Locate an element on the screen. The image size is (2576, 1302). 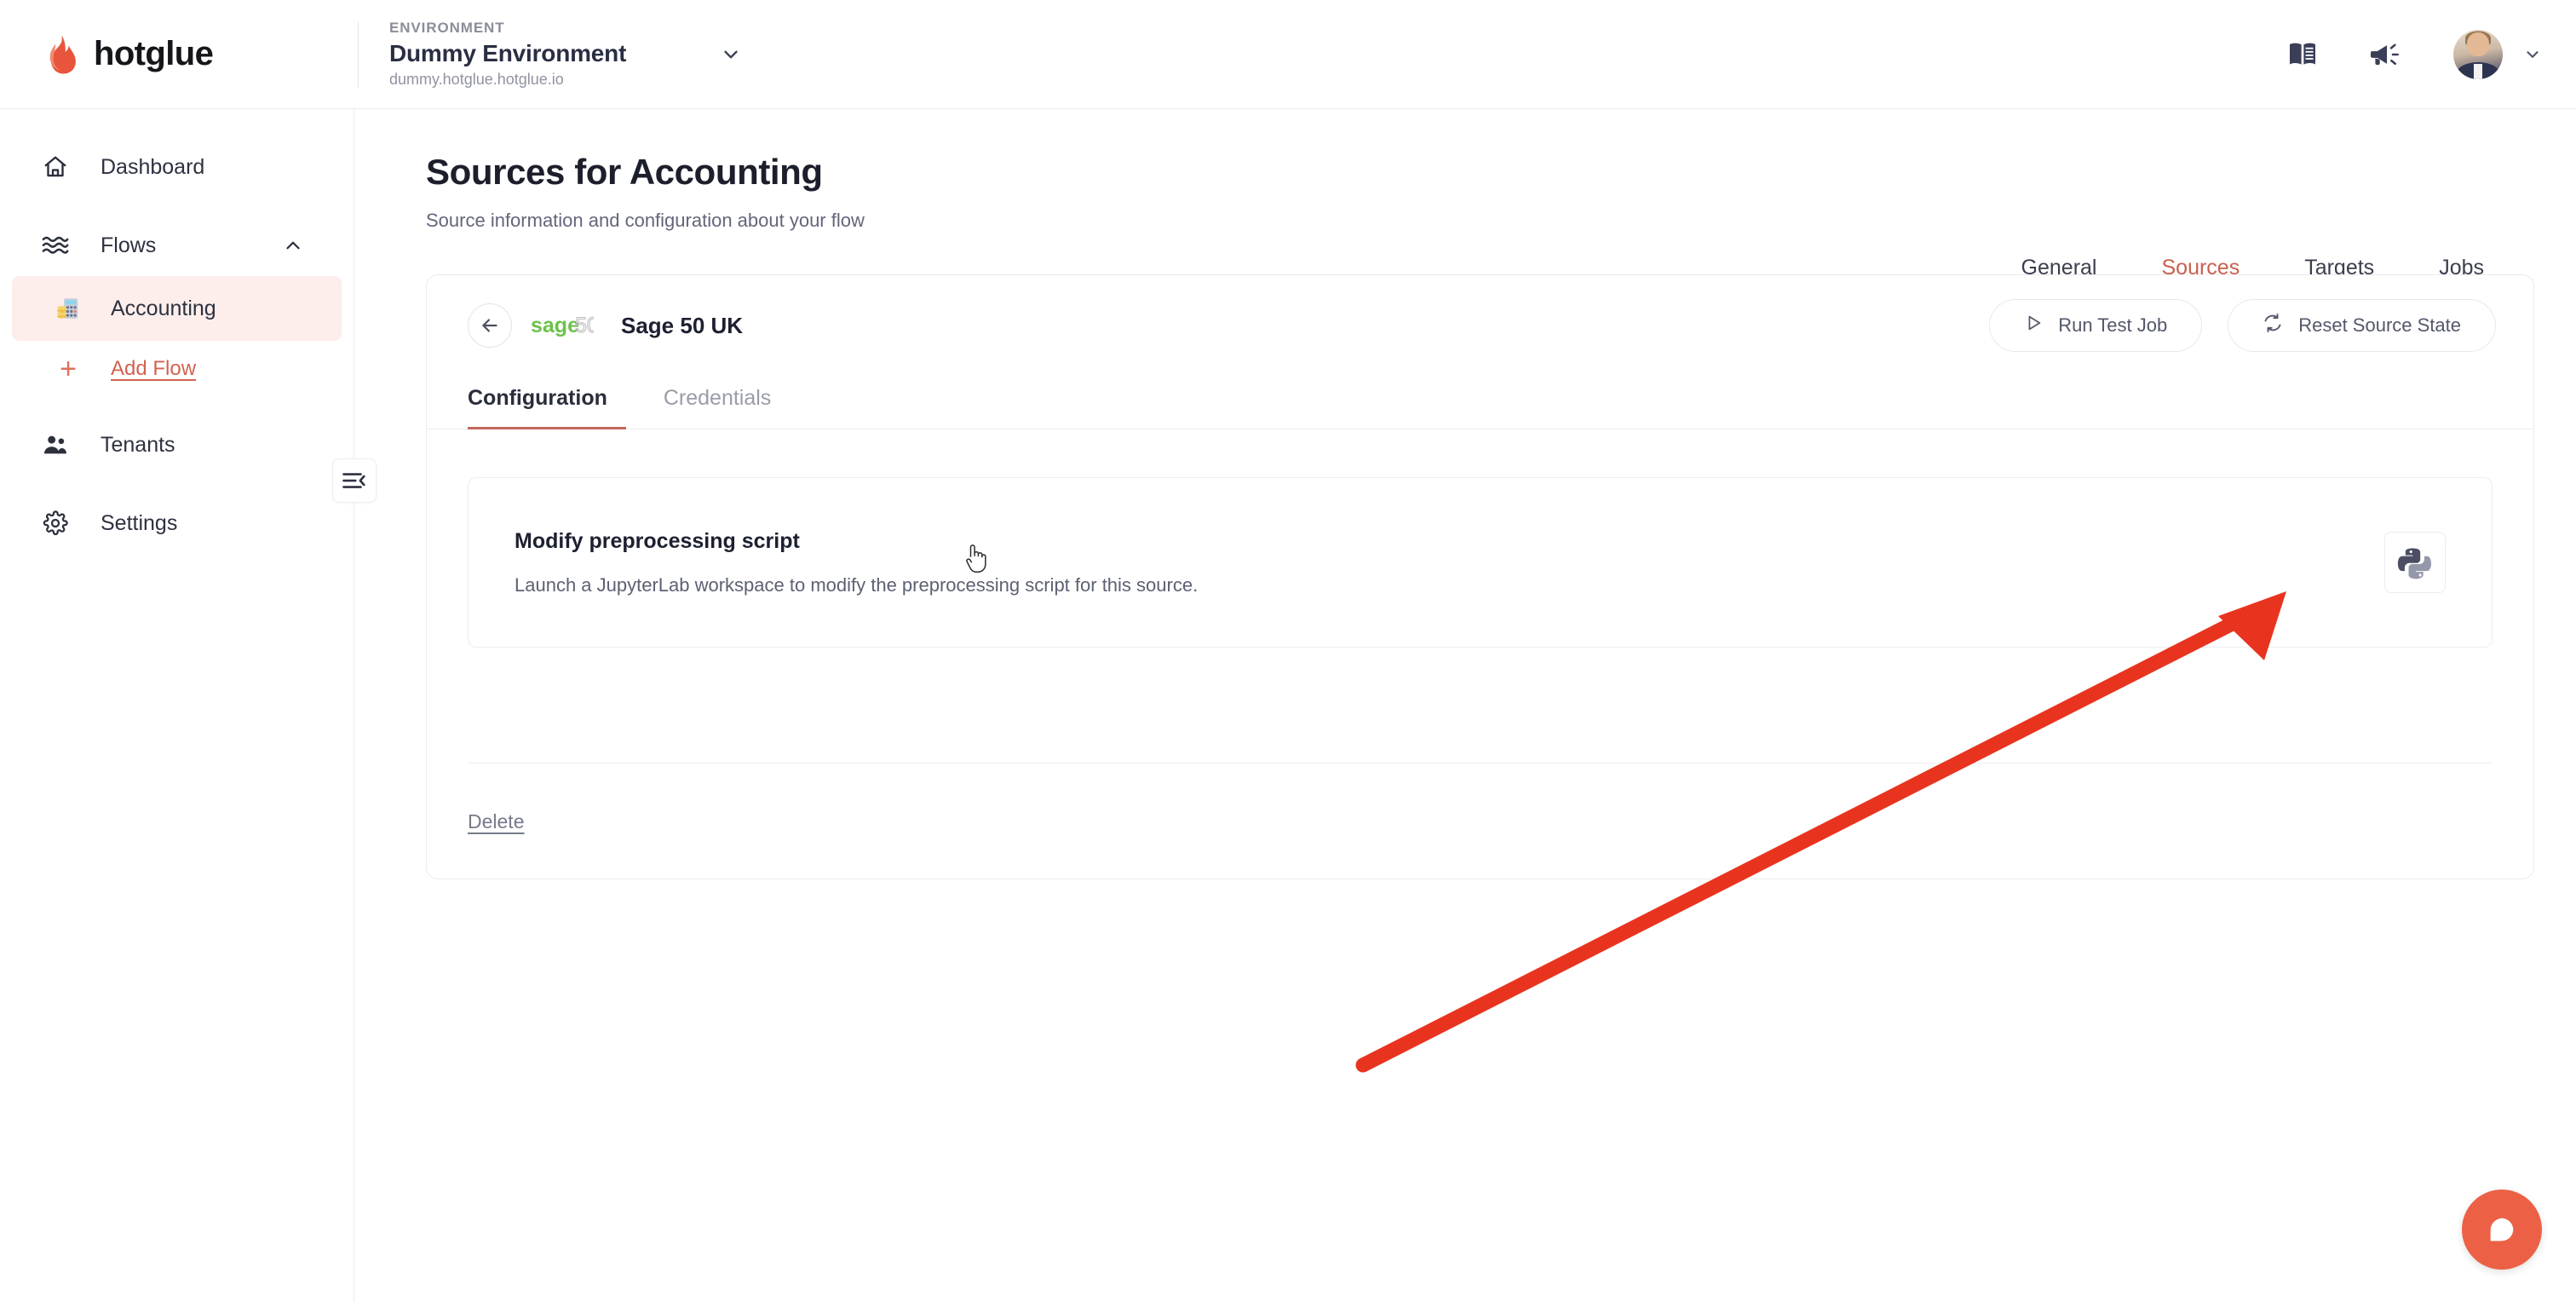
svg-text: sage is located at coordinates (555, 326).